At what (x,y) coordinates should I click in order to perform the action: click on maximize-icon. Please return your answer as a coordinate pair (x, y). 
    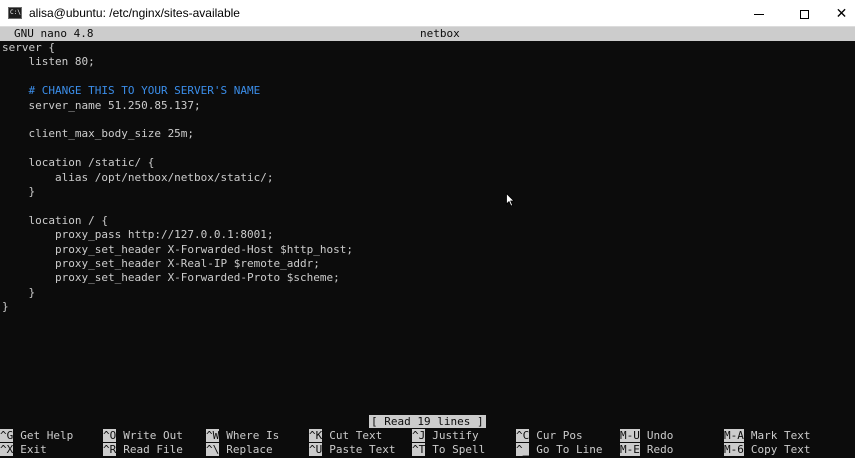
    Looking at the image, I should click on (804, 14).